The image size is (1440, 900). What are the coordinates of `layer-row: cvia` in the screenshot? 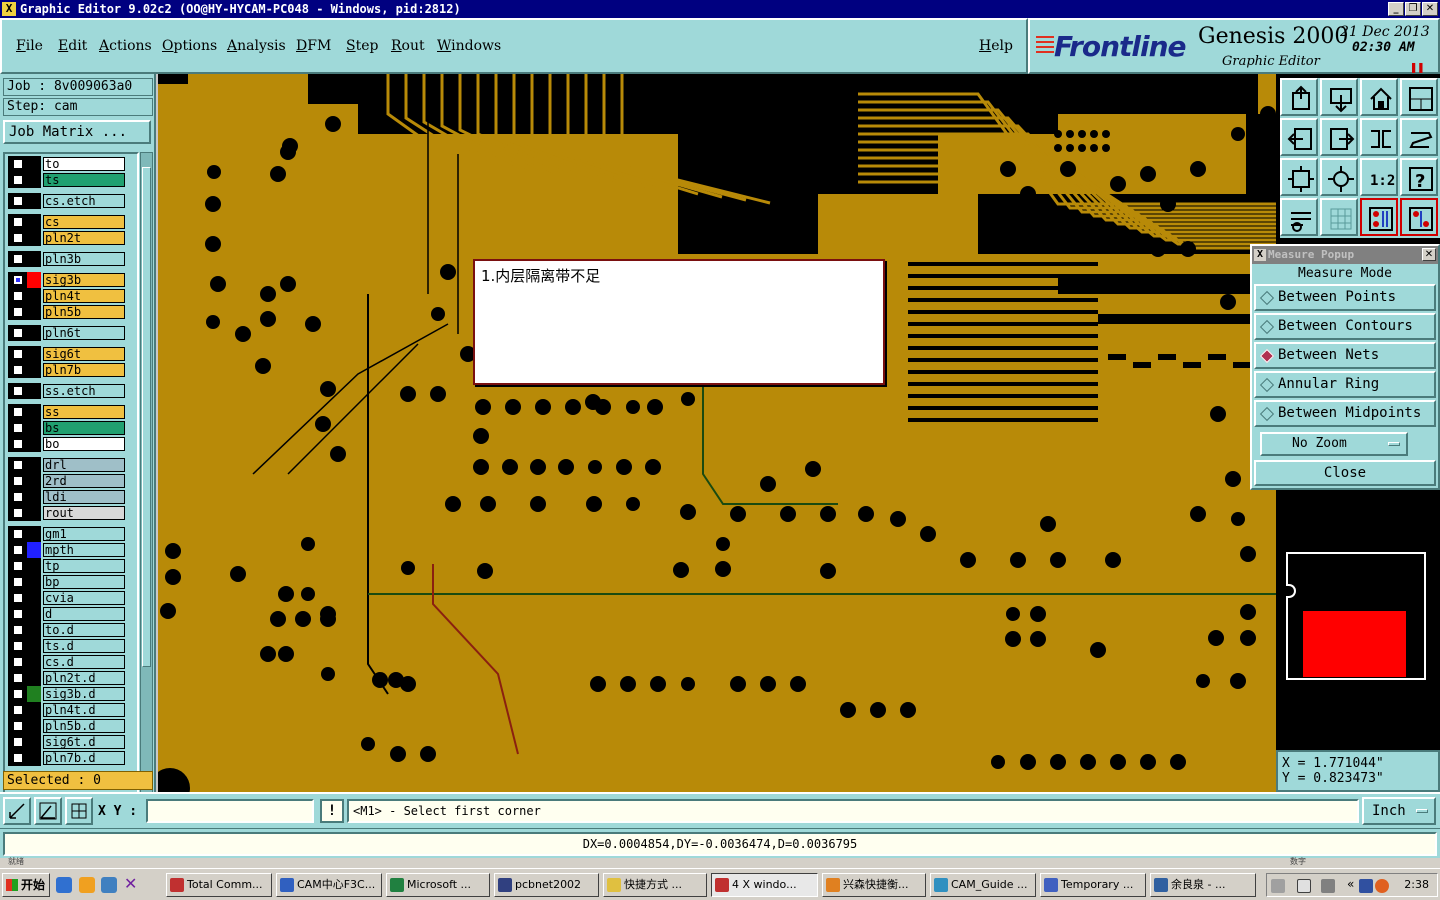 It's located at (68, 598).